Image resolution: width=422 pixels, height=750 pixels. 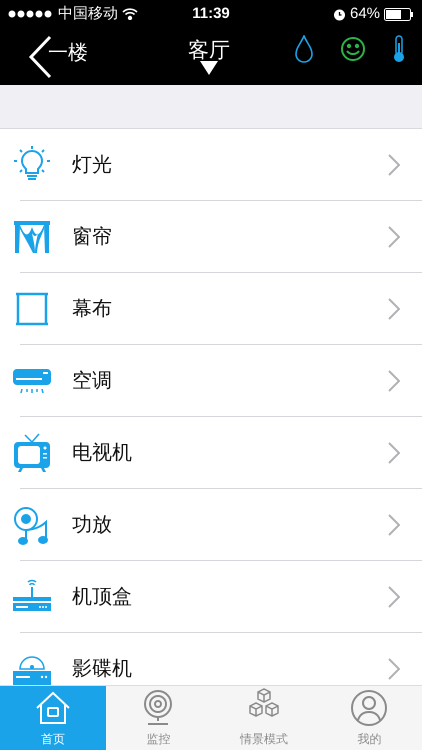 I want to click on television-icon, so click(x=32, y=453).